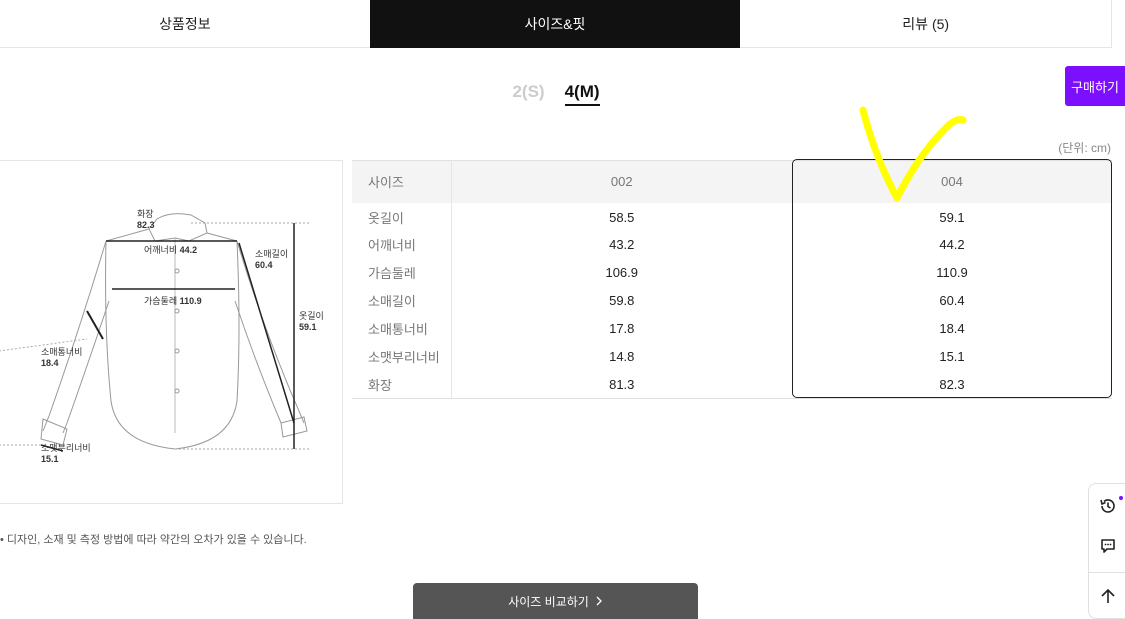  Describe the element at coordinates (952, 356) in the screenshot. I see `cell-004: 15.1` at that location.